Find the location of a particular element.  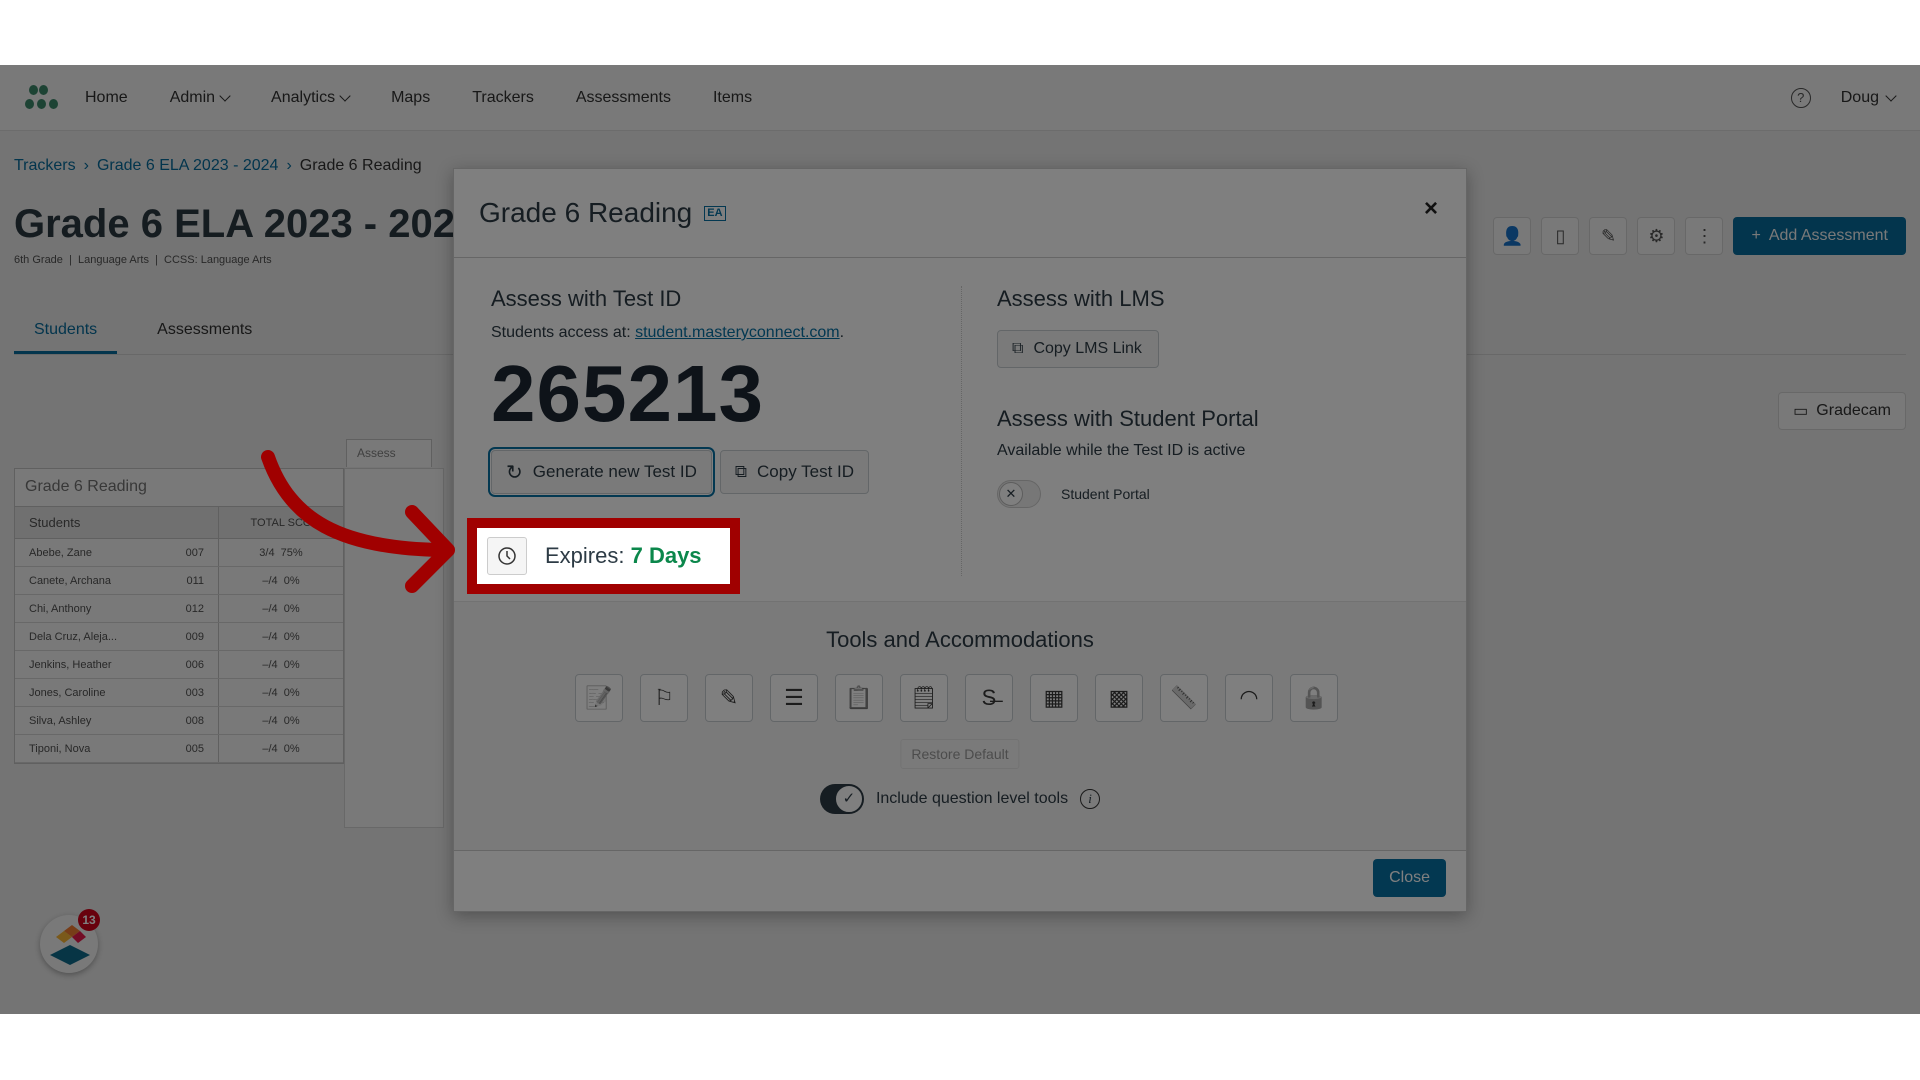

clock-icon is located at coordinates (507, 556).